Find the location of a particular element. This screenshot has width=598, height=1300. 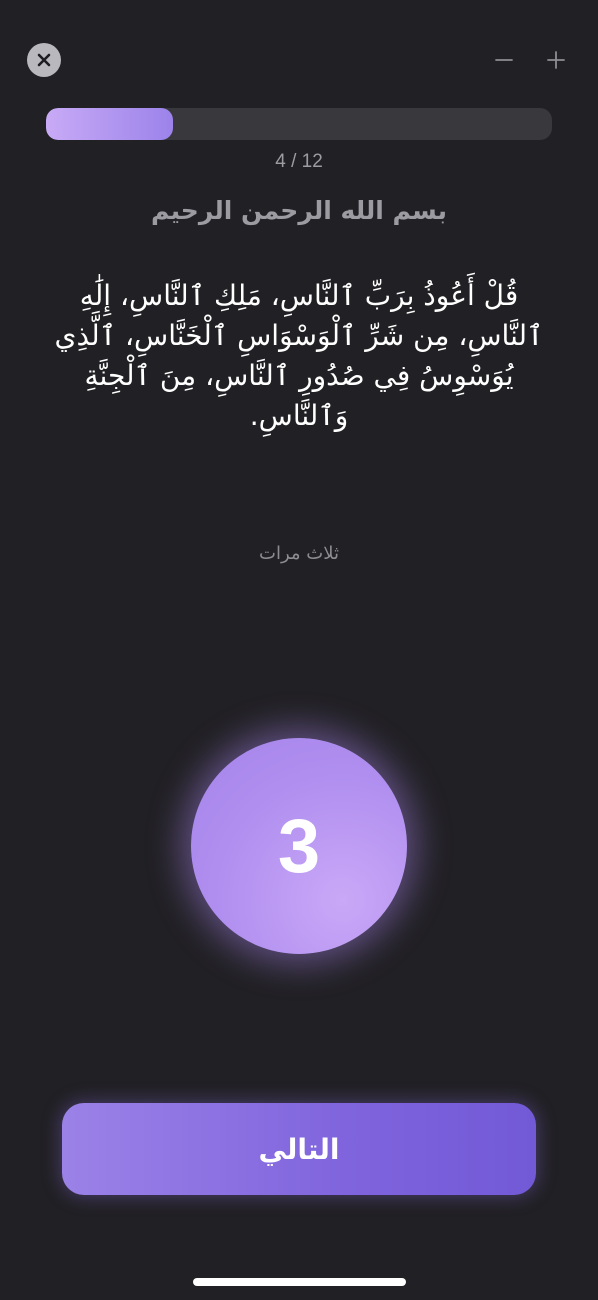

next-button-label: التالي is located at coordinates (299, 1149).